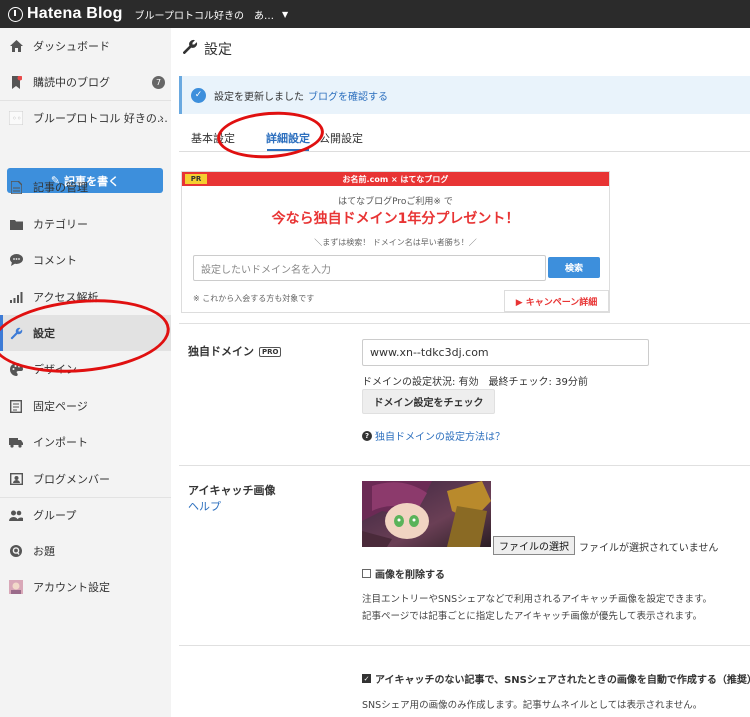 This screenshot has height=717, width=750. Describe the element at coordinates (341, 138) in the screenshot. I see `tab-publish-settings: 公開設定` at that location.